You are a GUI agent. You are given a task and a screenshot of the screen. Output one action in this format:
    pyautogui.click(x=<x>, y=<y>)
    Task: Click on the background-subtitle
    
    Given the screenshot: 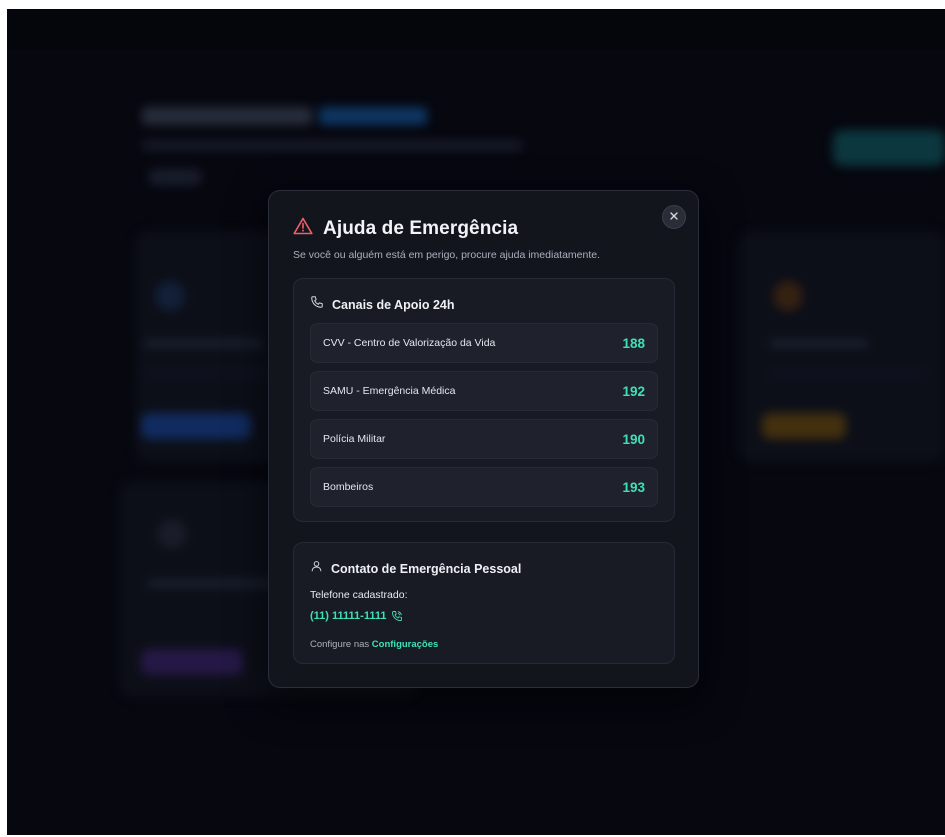 What is the action you would take?
    pyautogui.click(x=332, y=145)
    